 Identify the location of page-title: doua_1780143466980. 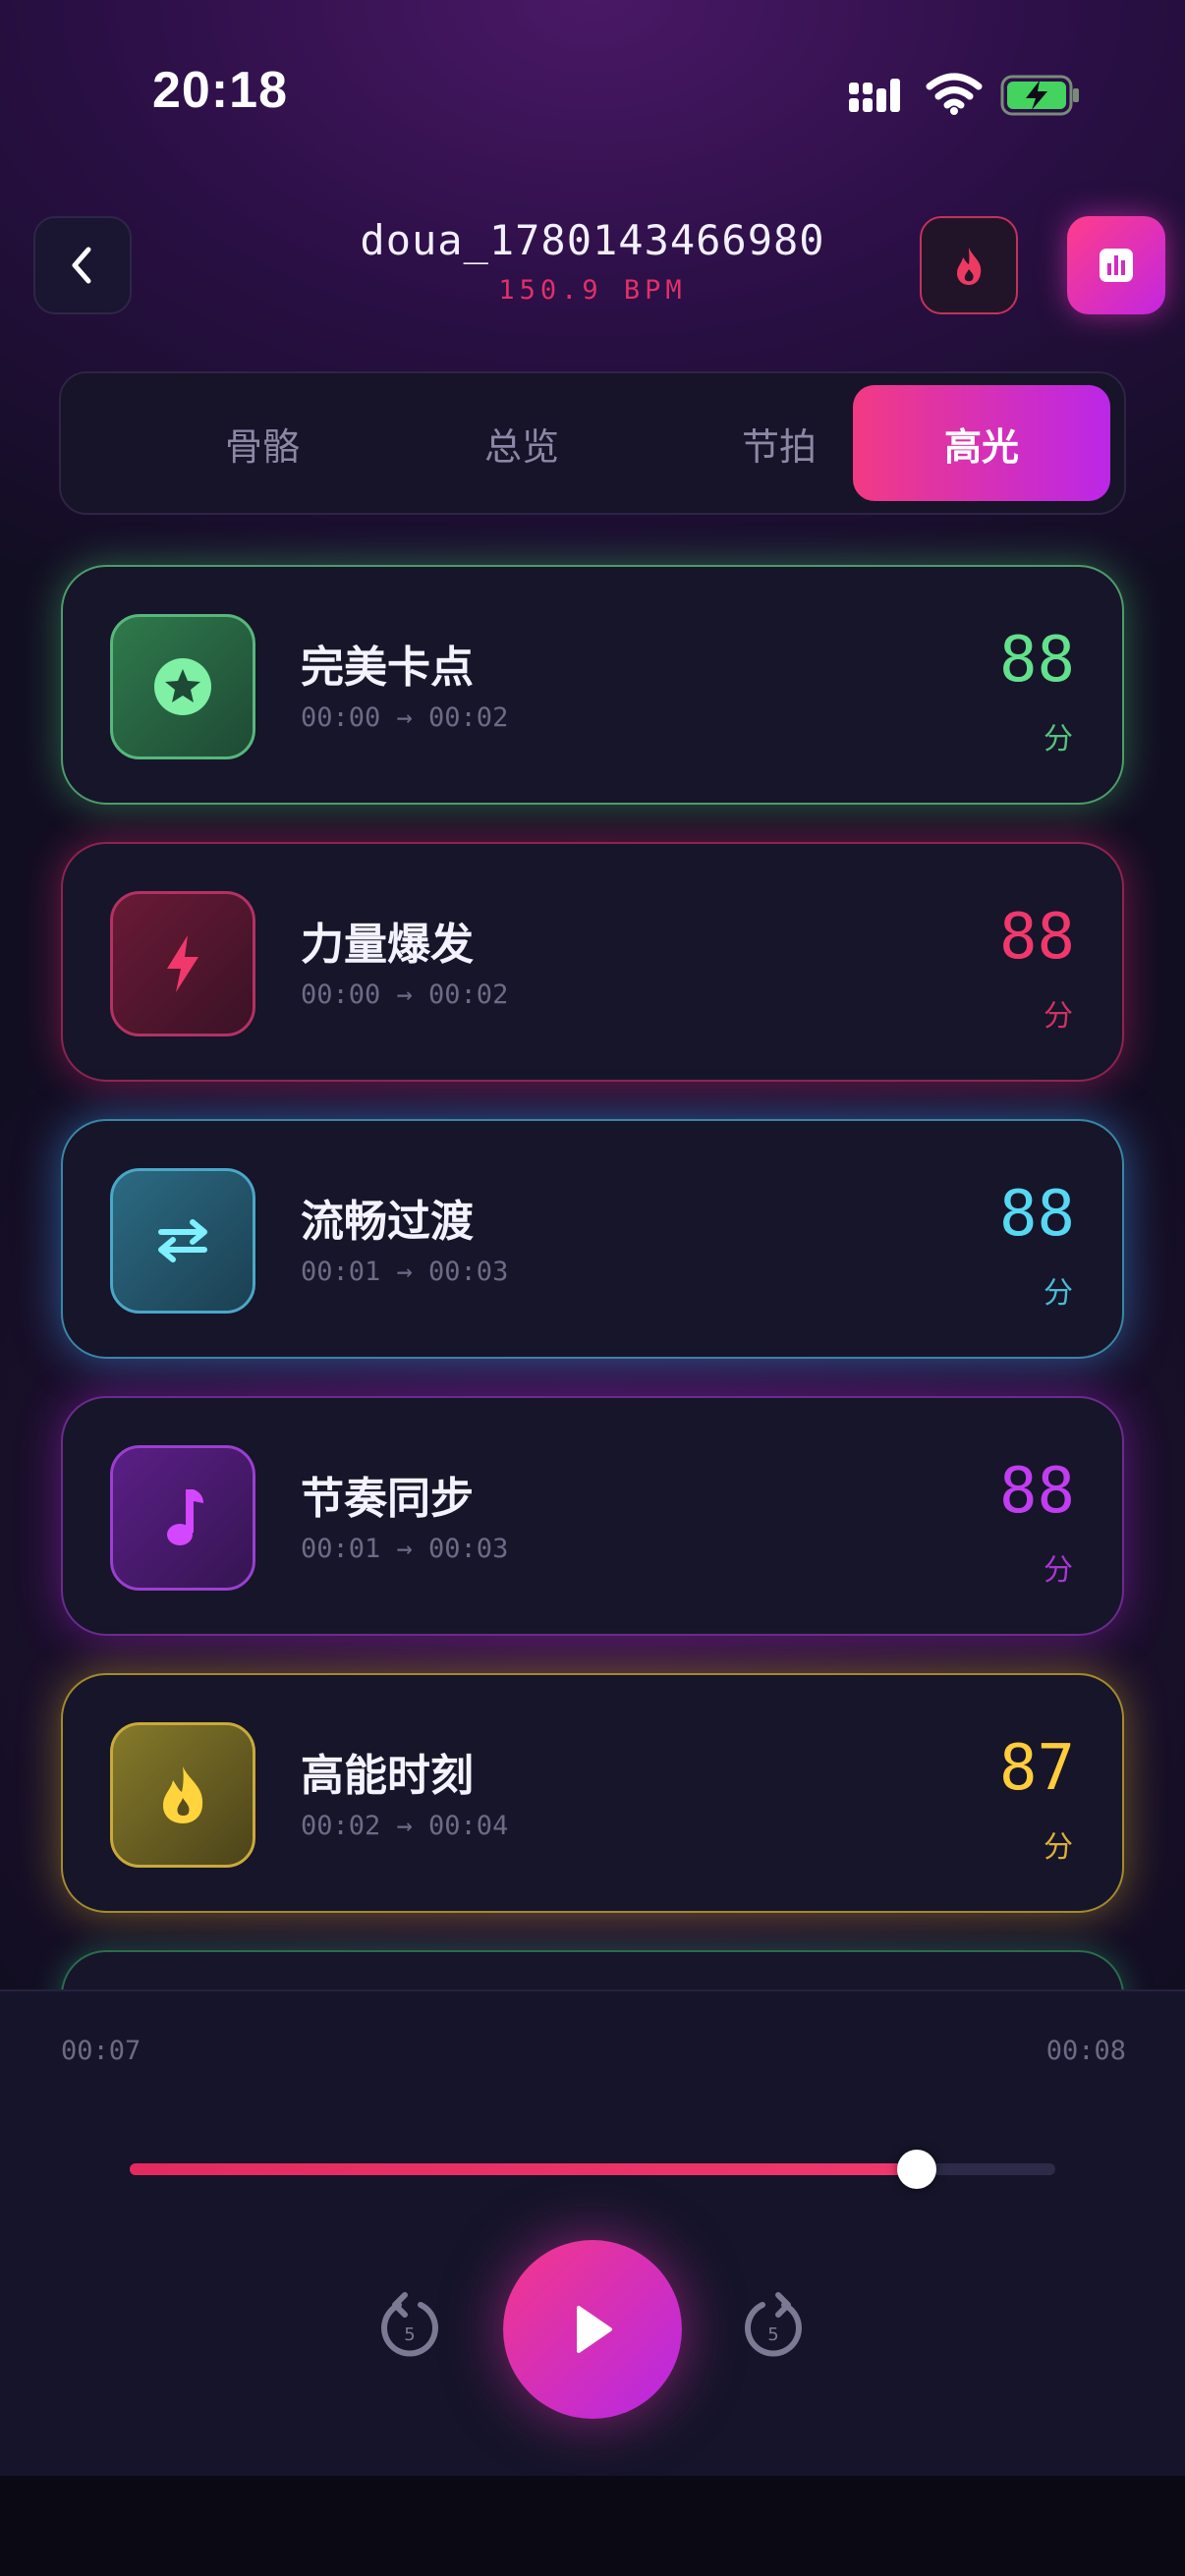
(592, 240).